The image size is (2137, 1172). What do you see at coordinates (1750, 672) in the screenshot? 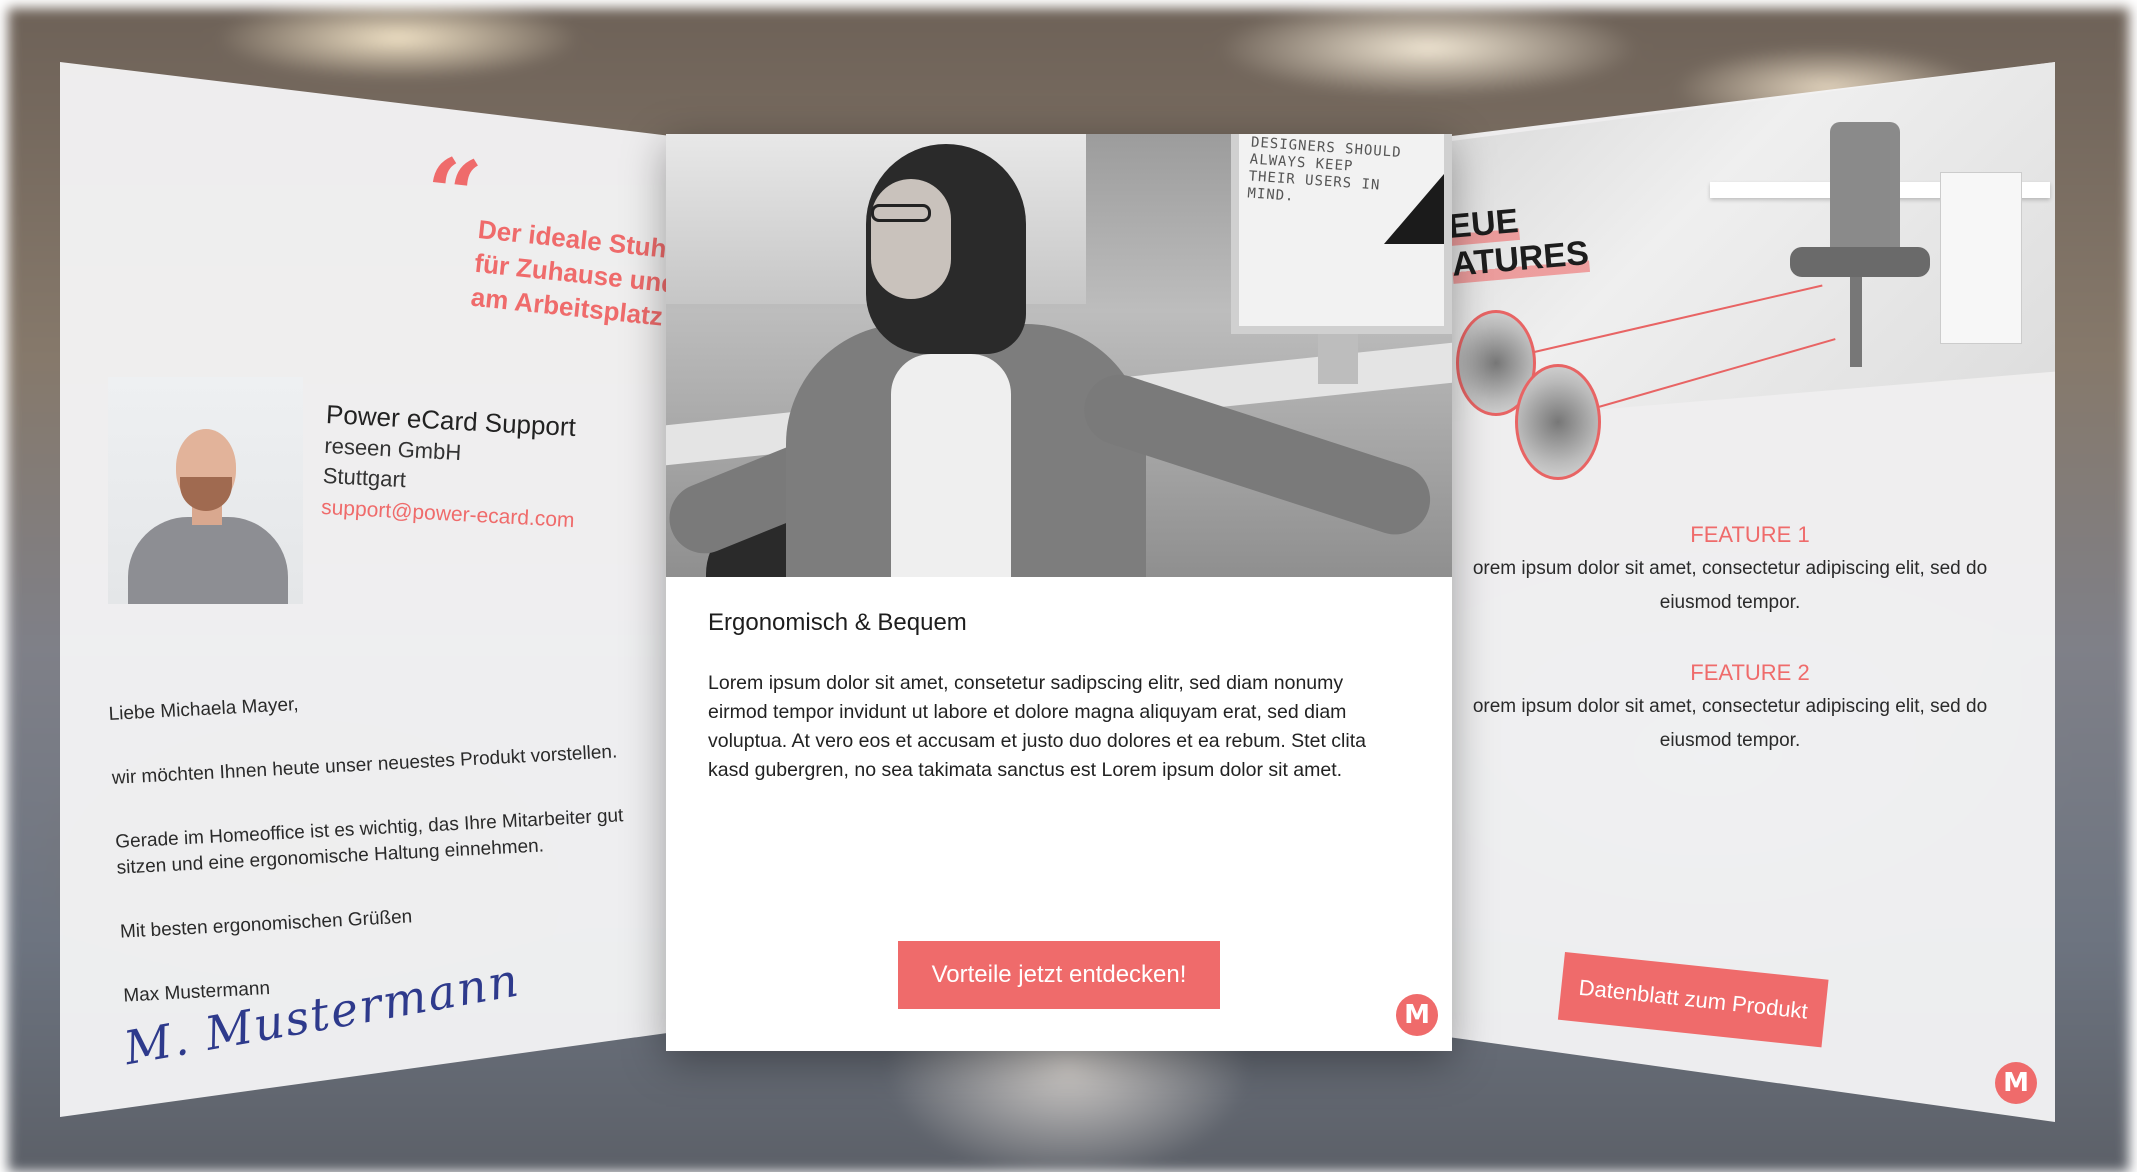
I see `feature-2-title: FEATURE 2` at bounding box center [1750, 672].